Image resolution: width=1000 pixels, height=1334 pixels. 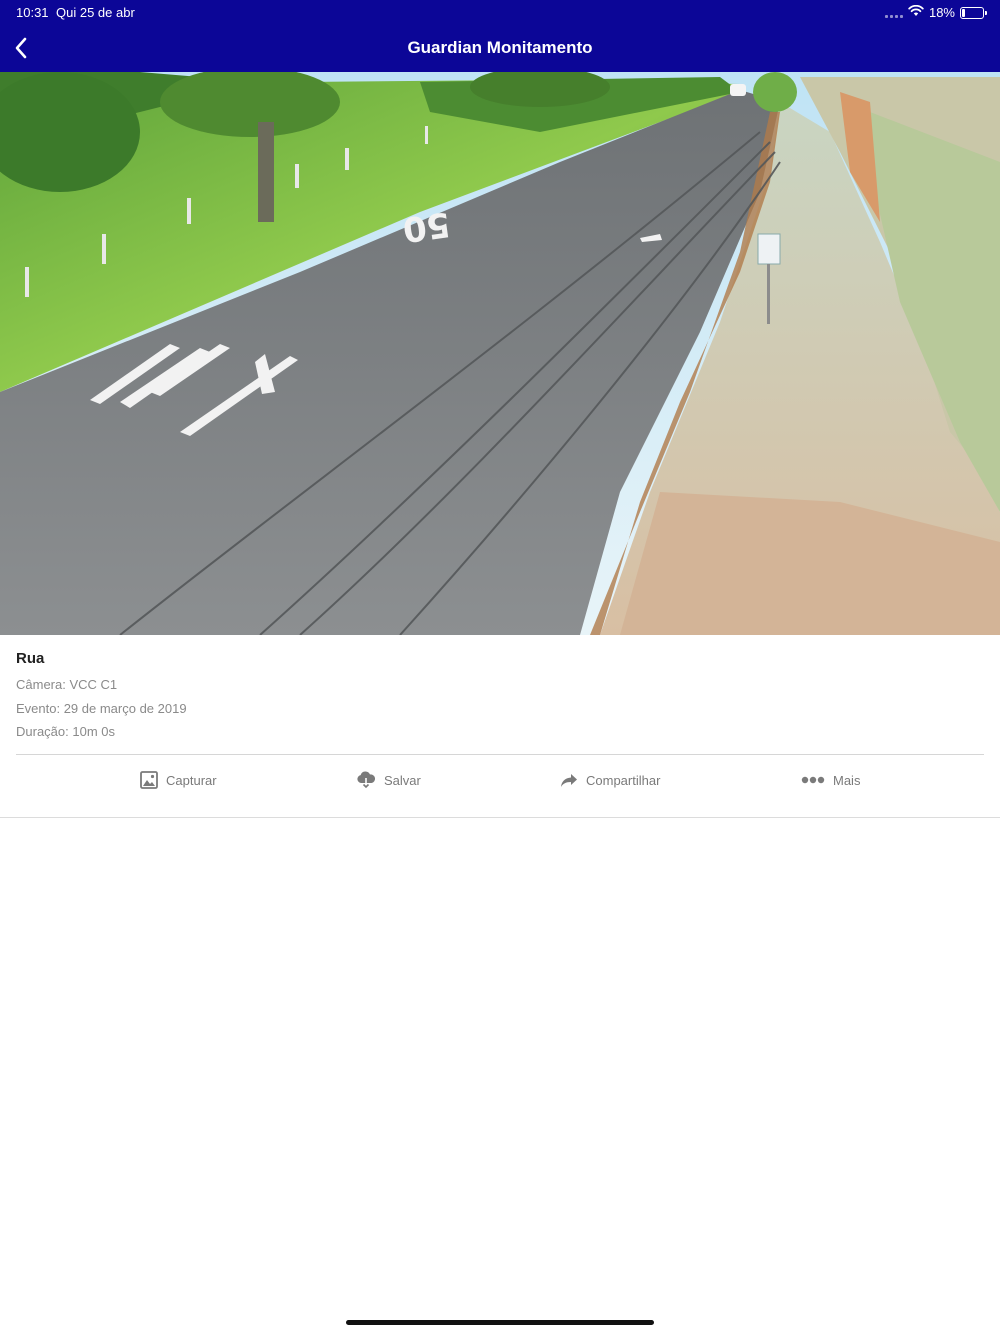 What do you see at coordinates (830, 780) in the screenshot?
I see `more-button: Mais` at bounding box center [830, 780].